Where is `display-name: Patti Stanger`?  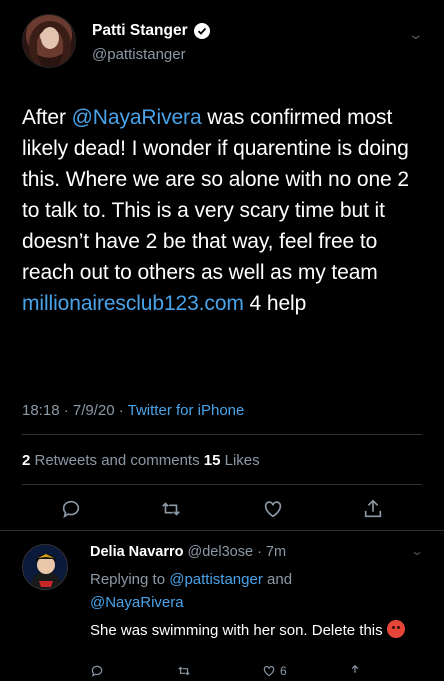
display-name: Patti Stanger is located at coordinates (140, 31).